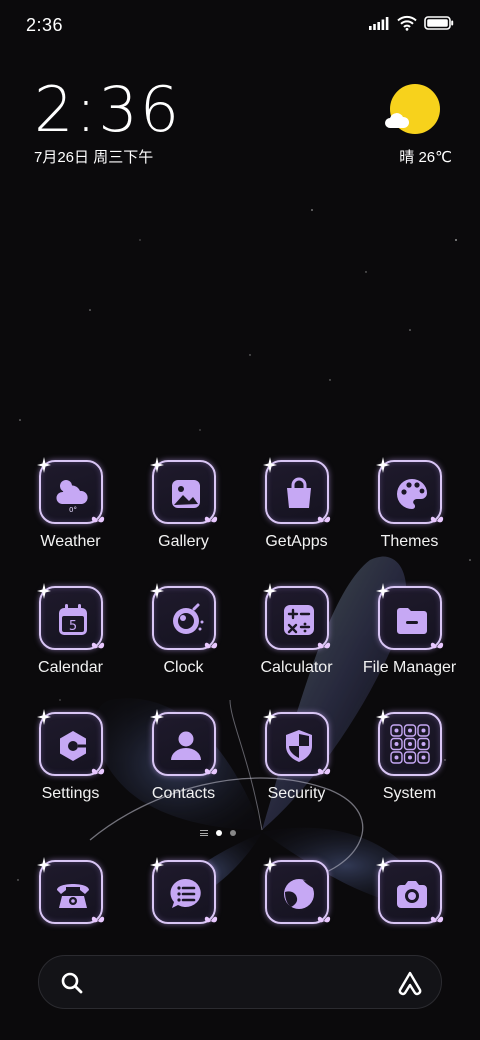 This screenshot has width=480, height=1040. What do you see at coordinates (183, 793) in the screenshot?
I see `app-label: Contacts` at bounding box center [183, 793].